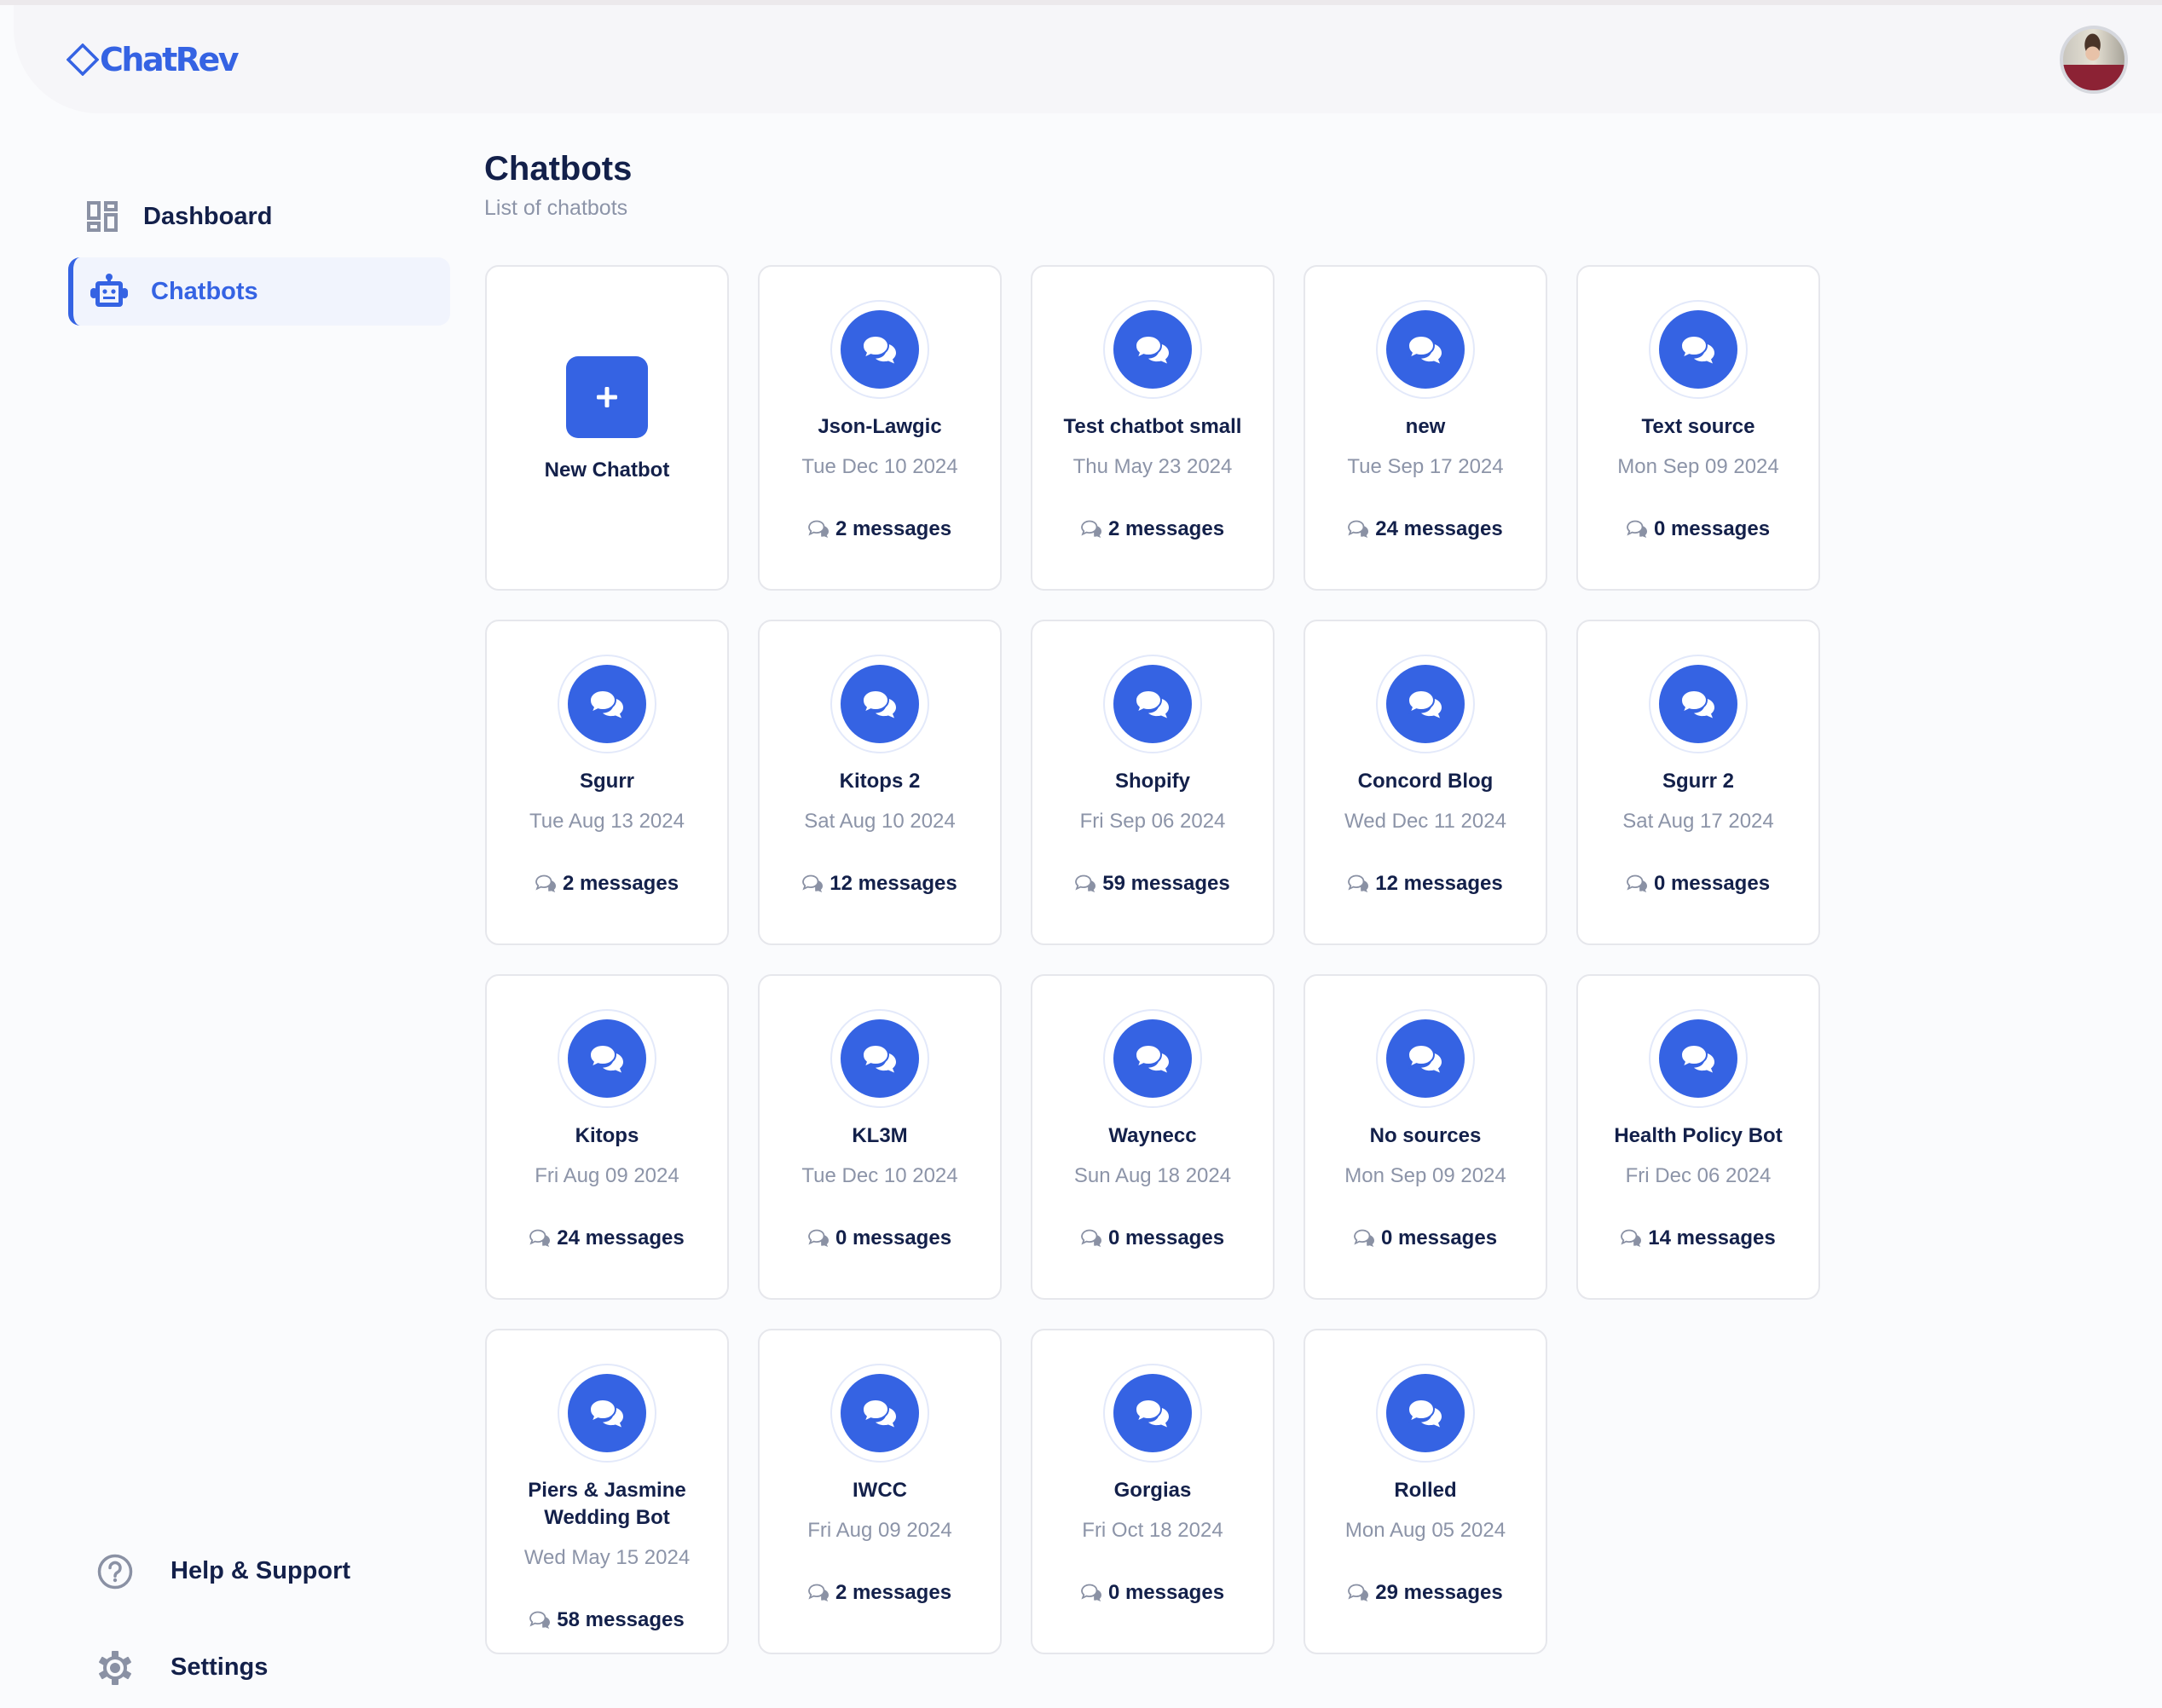  I want to click on chatbot-card: new Tue Sep 17 2024 24 messages, so click(1425, 428).